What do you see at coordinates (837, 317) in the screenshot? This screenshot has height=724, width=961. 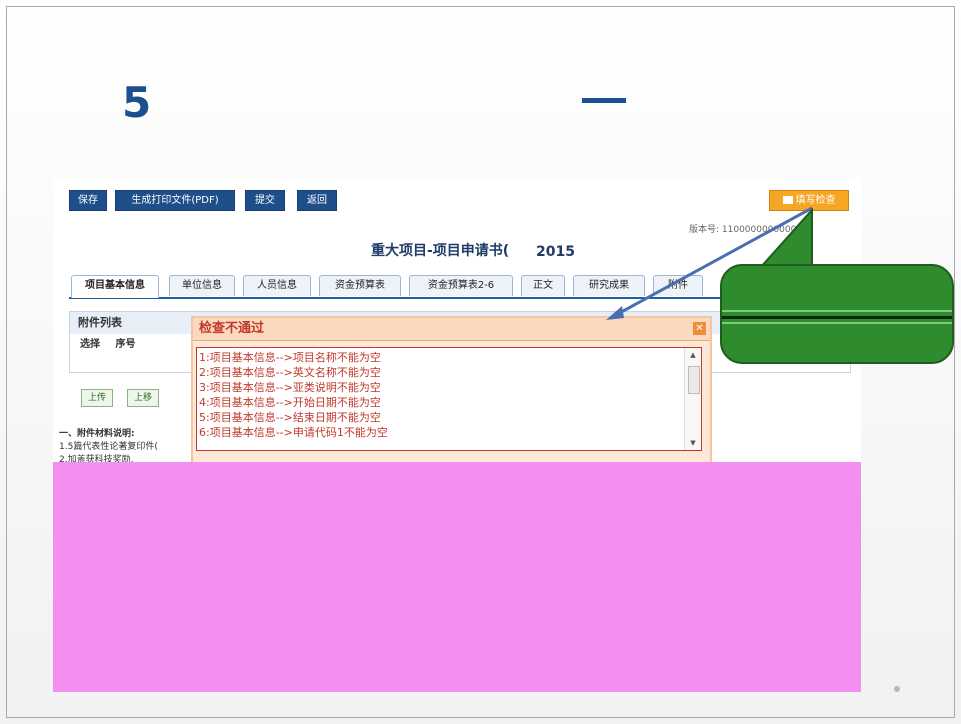 I see `callout-stripe-dark` at bounding box center [837, 317].